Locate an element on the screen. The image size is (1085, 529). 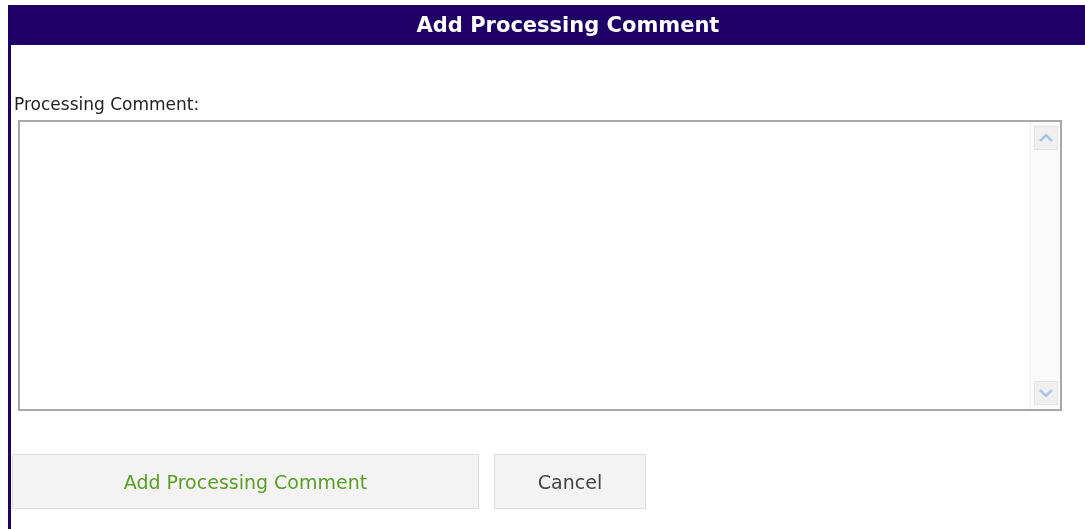
cancel-button: Cancel is located at coordinates (570, 481).